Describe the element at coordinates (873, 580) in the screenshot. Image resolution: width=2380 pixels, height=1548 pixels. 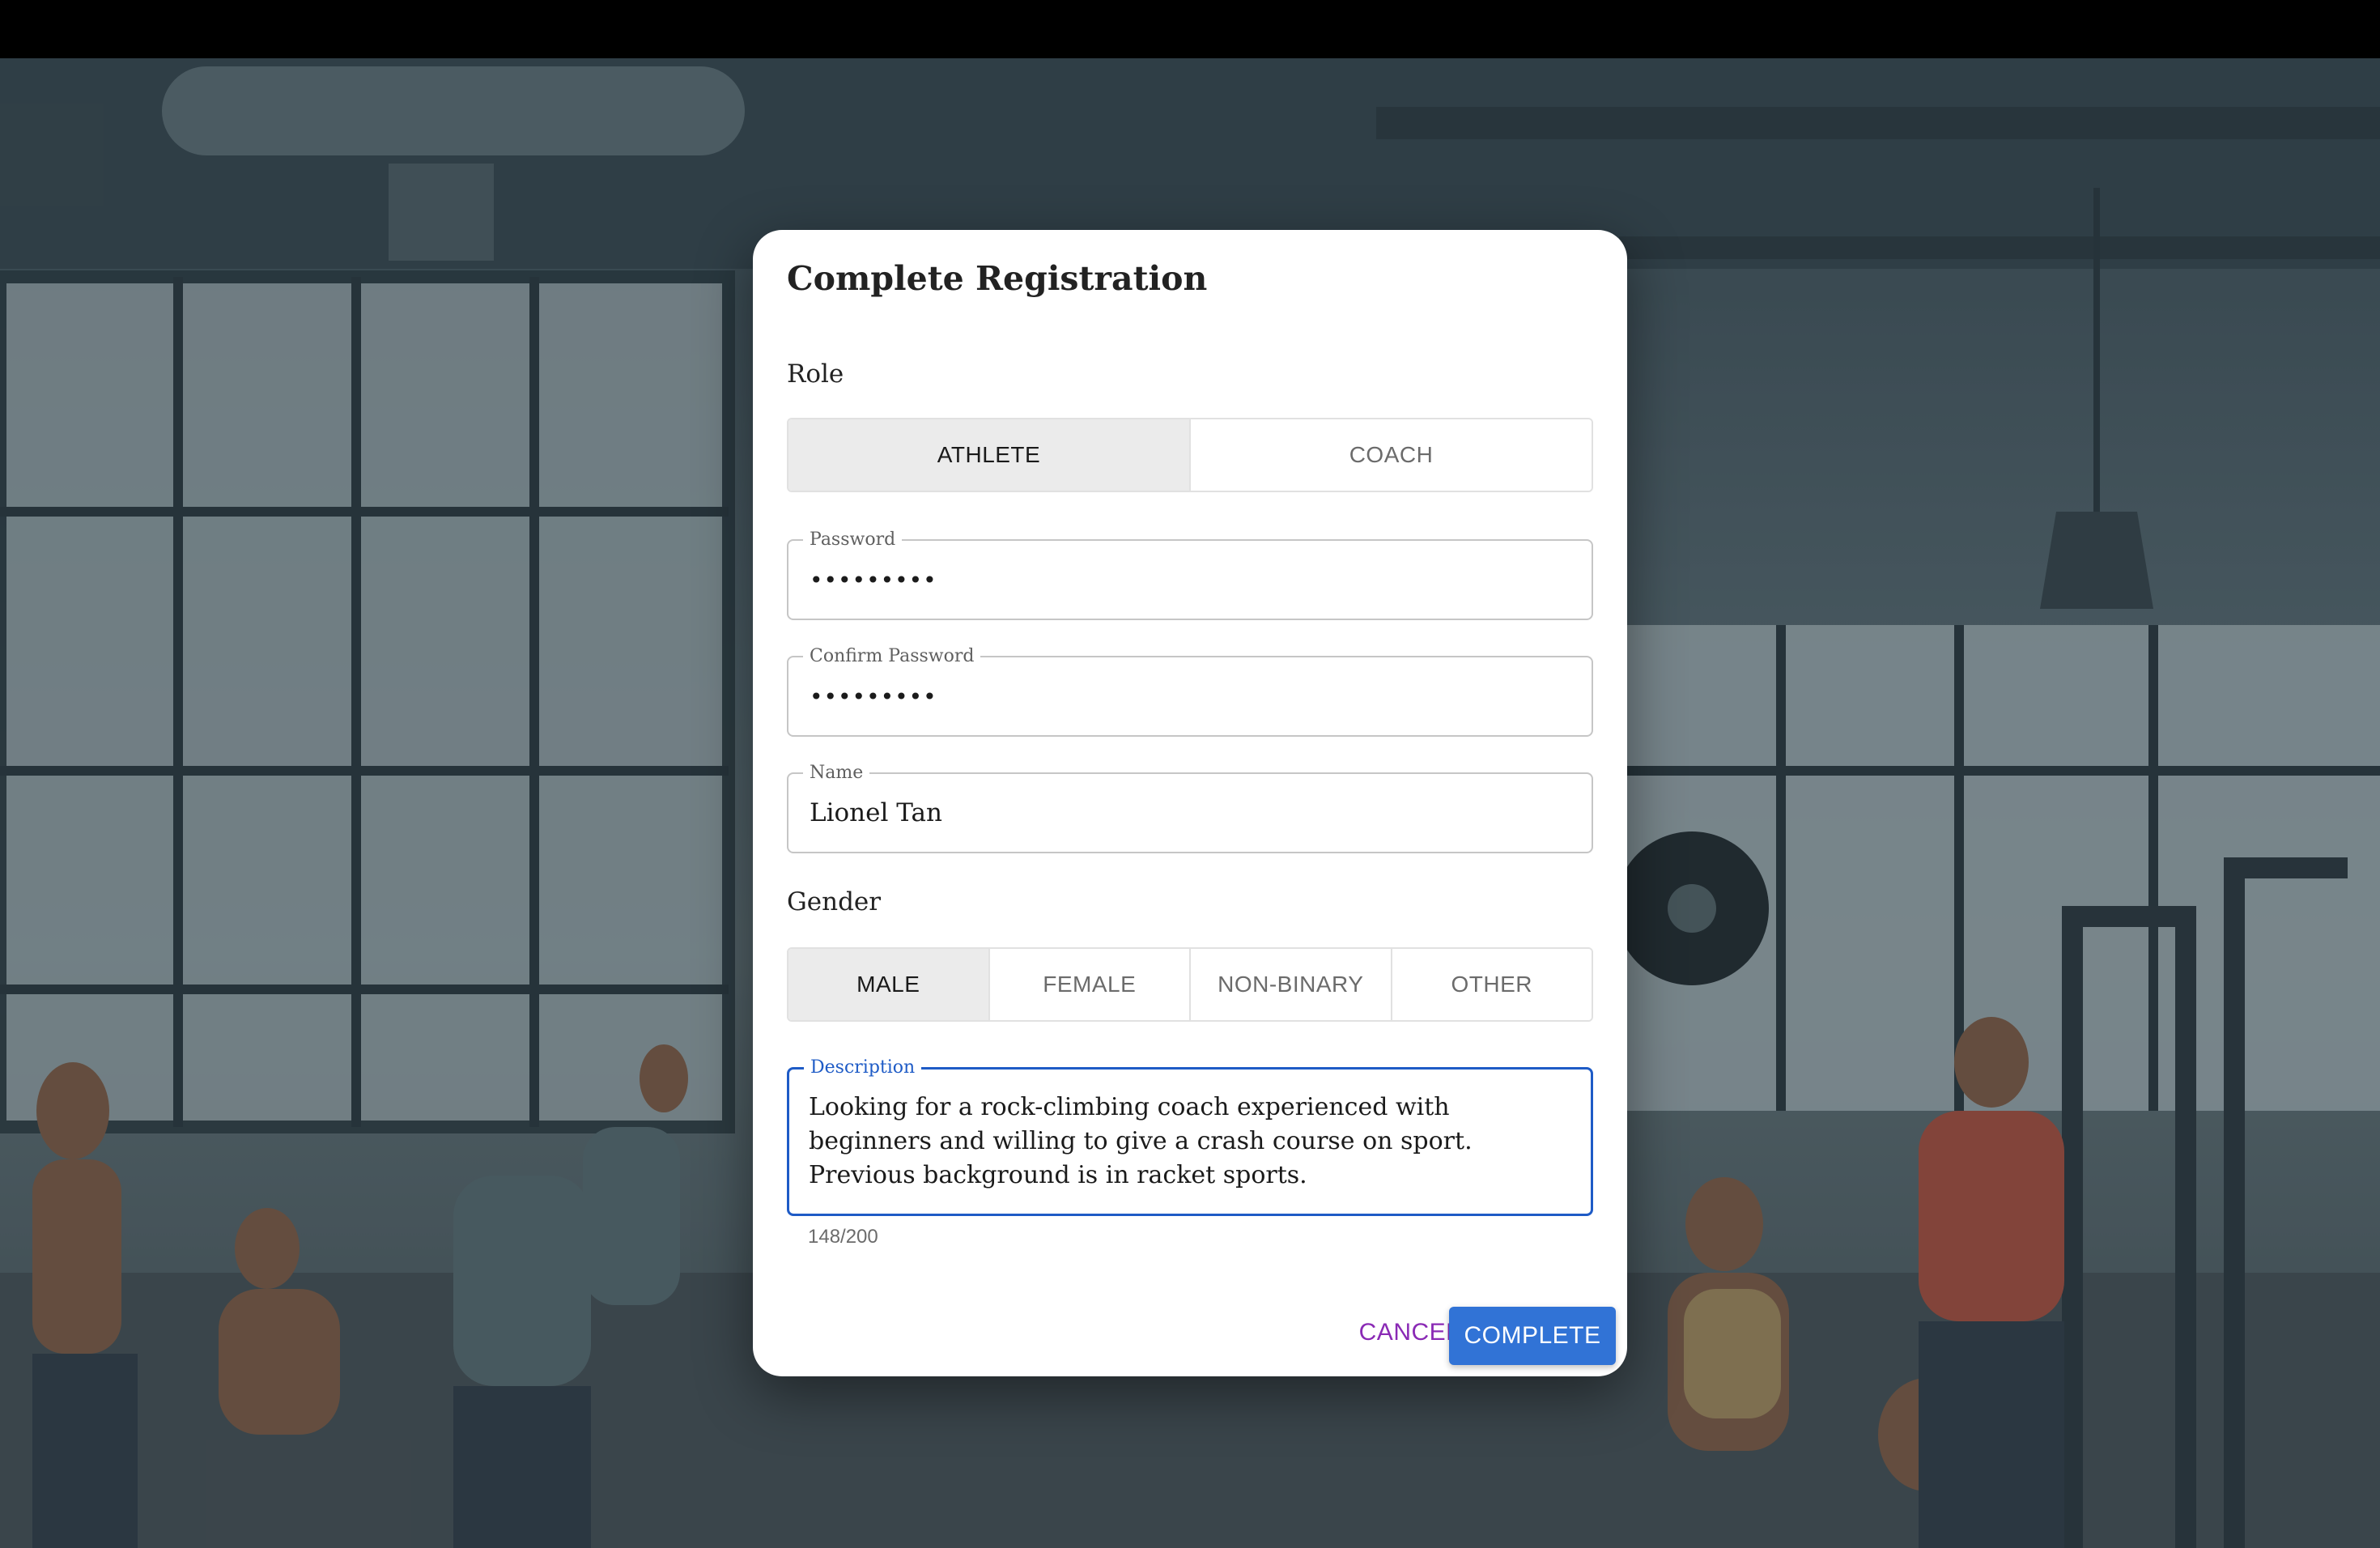
I see `password-value: •••••••••` at that location.